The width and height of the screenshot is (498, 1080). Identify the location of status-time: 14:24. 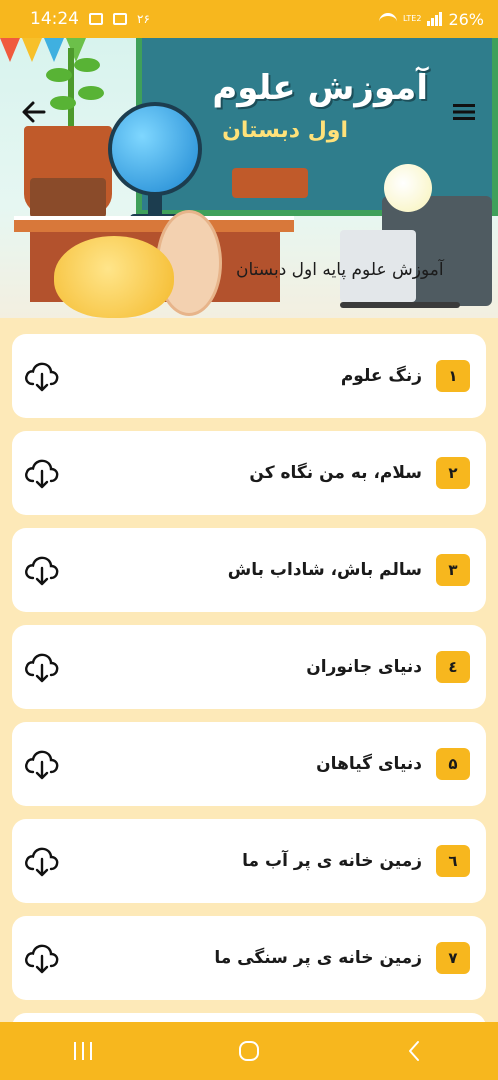
(54, 19).